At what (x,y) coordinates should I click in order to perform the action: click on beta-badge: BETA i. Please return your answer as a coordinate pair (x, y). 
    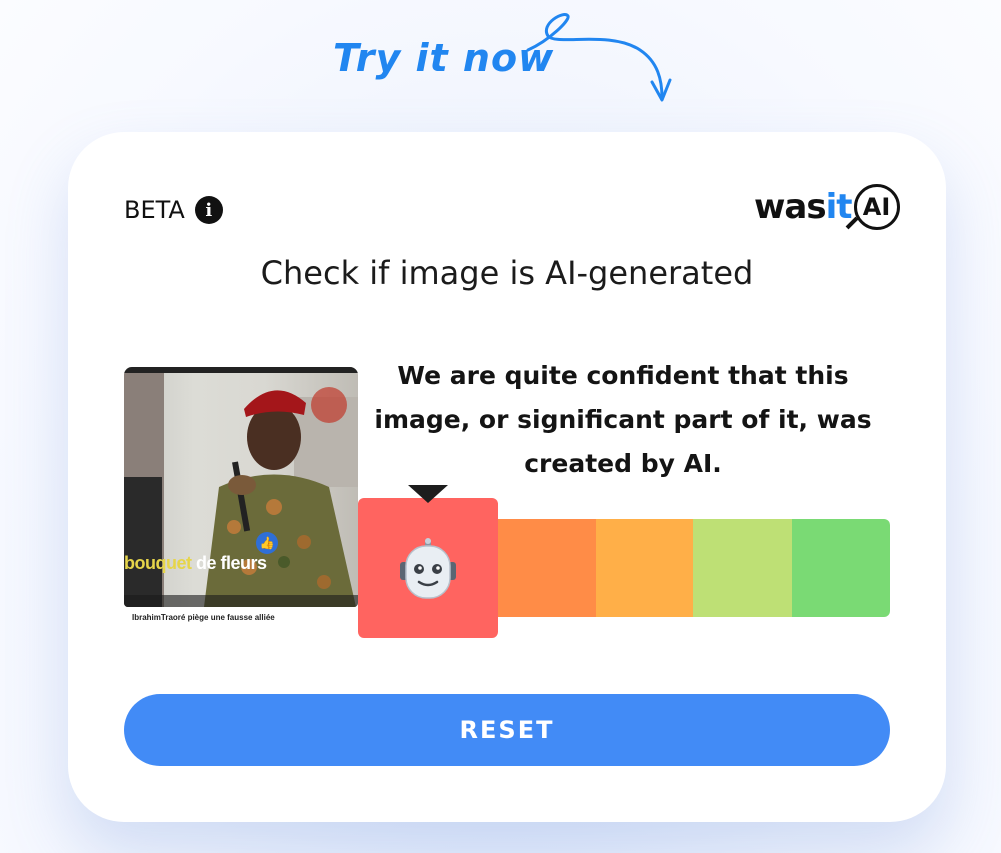
    Looking at the image, I should click on (173, 210).